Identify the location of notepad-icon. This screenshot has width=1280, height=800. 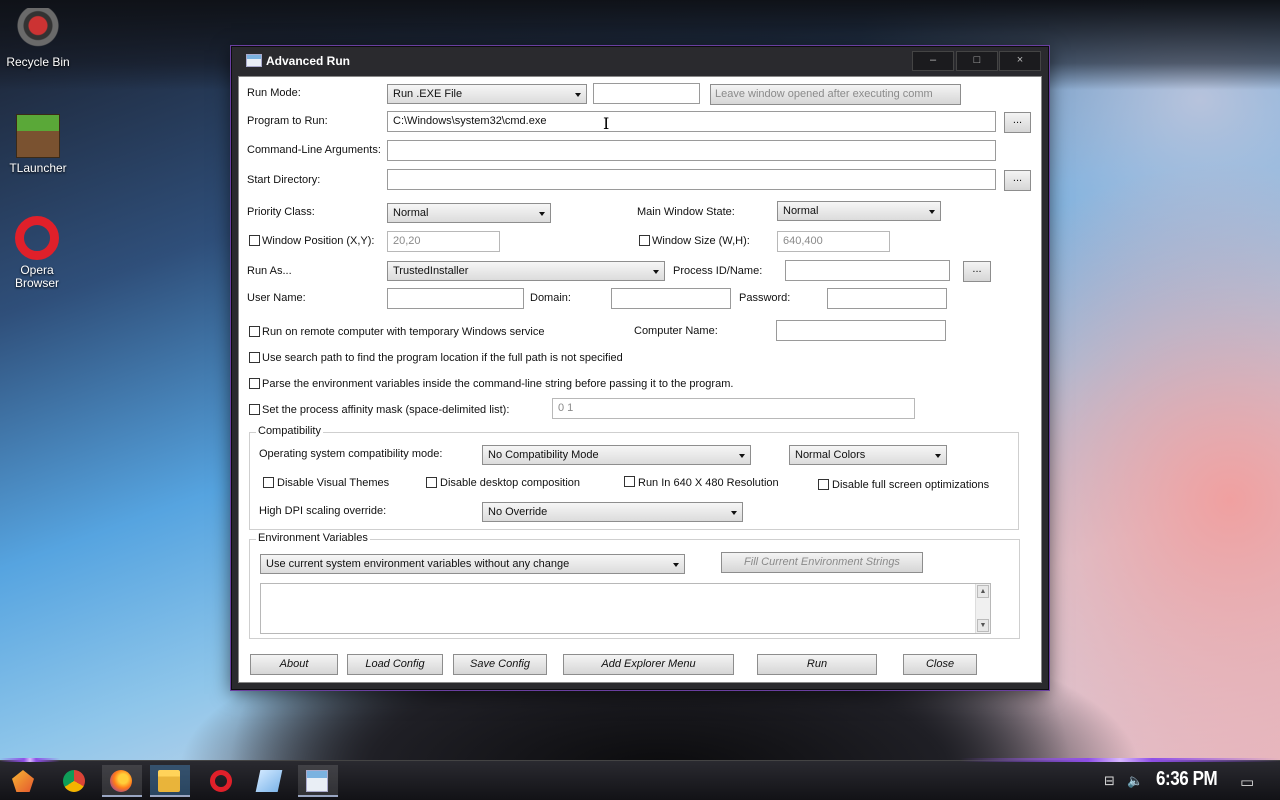
(269, 781).